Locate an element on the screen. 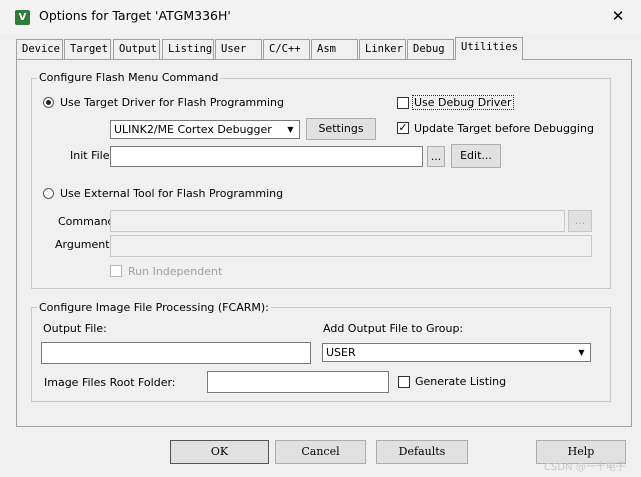 This screenshot has height=477, width=641. root-folder-input is located at coordinates (298, 382).